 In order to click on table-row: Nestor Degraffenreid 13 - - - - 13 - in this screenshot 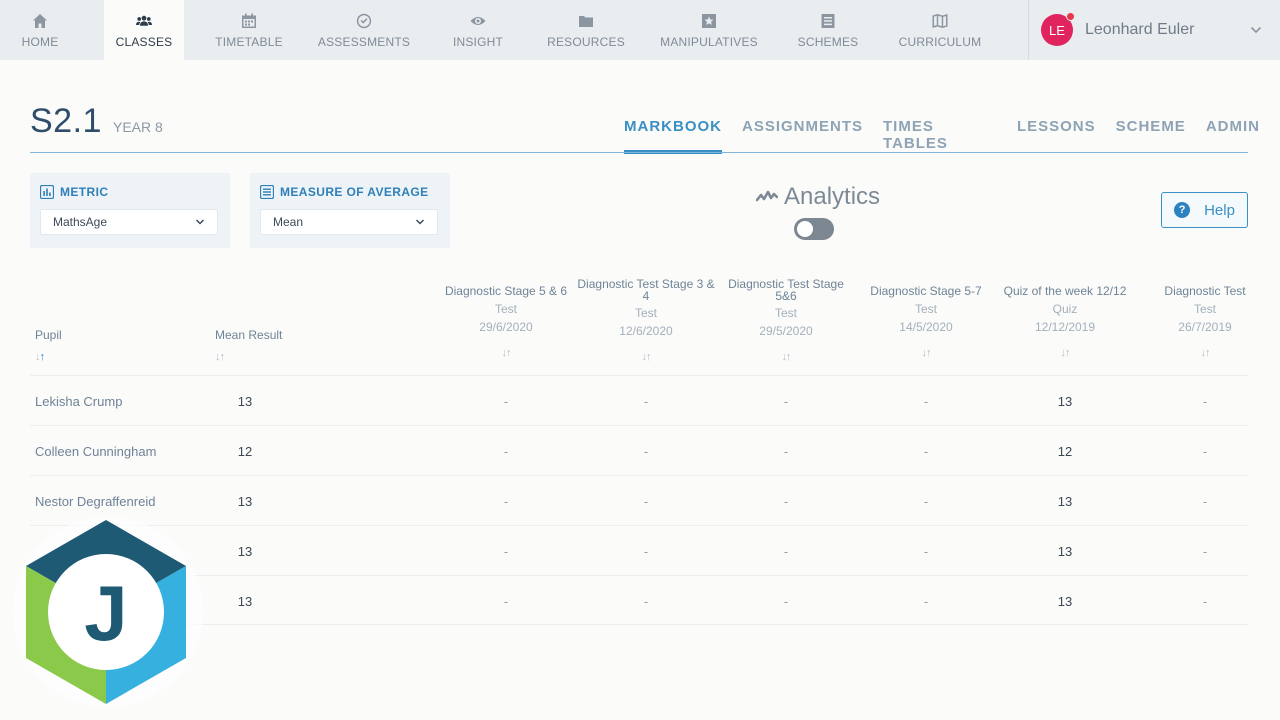, I will do `click(639, 500)`.